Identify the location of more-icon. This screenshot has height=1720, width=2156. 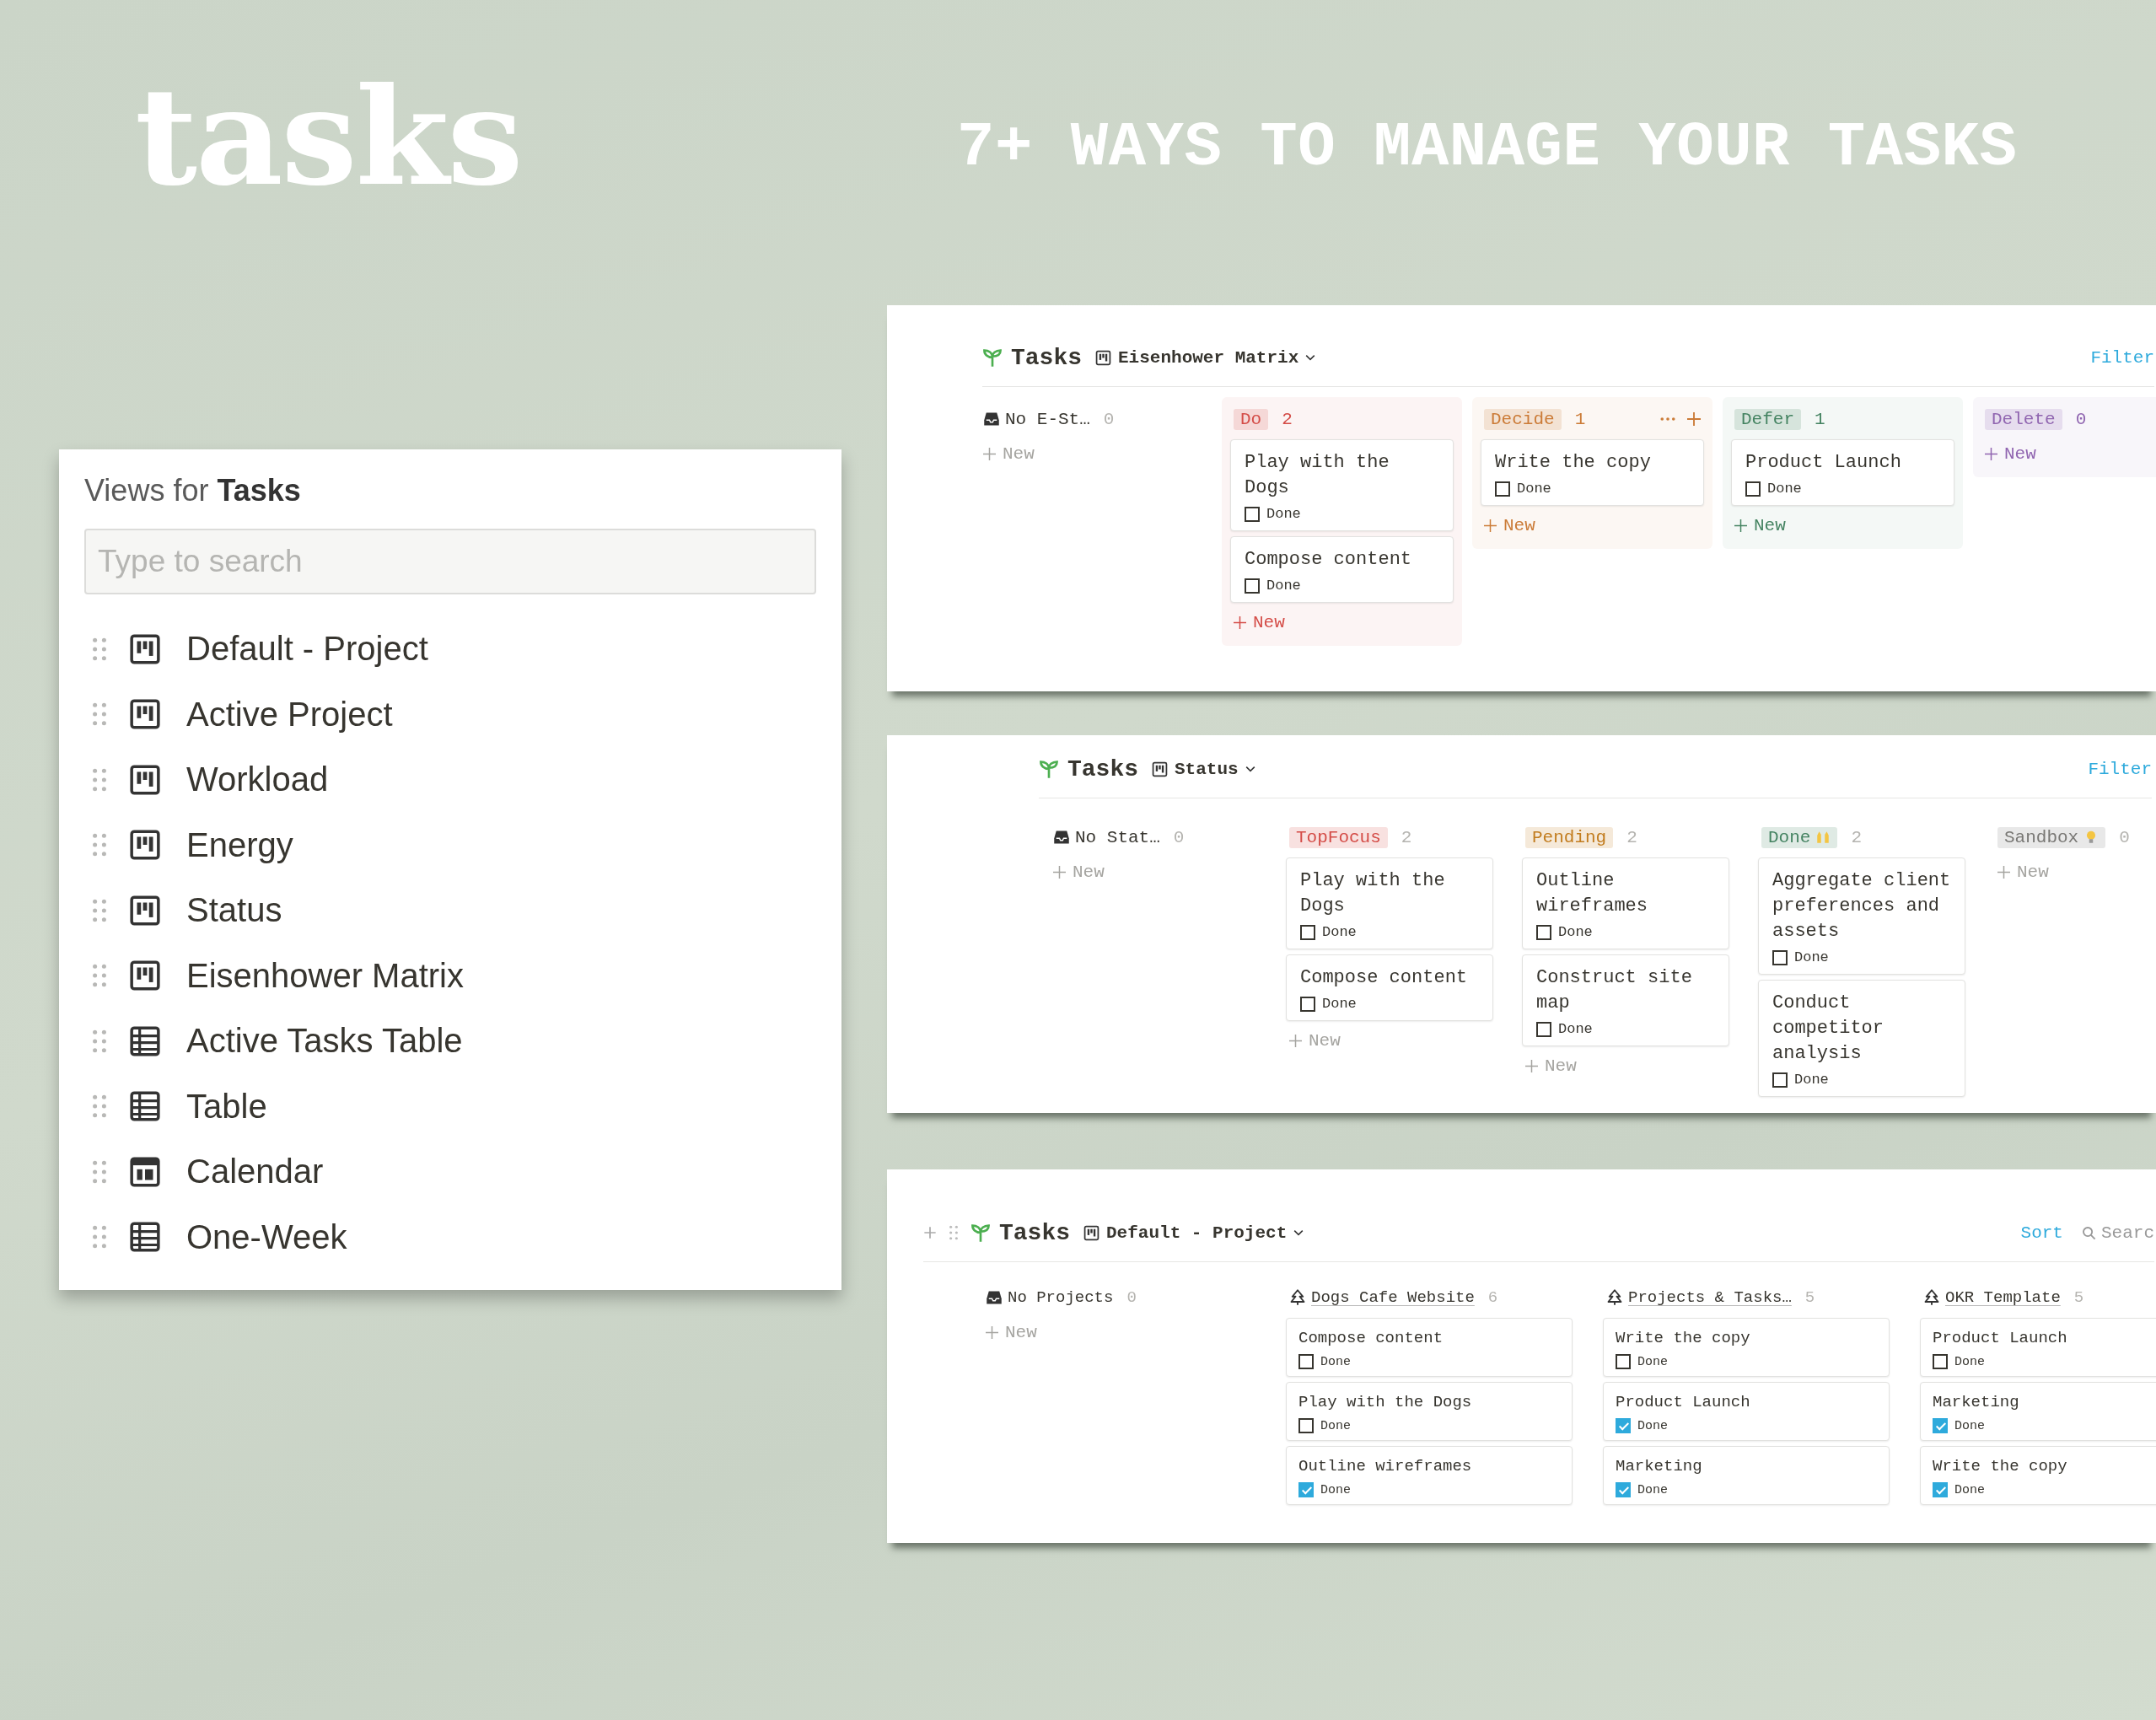
(1667, 419).